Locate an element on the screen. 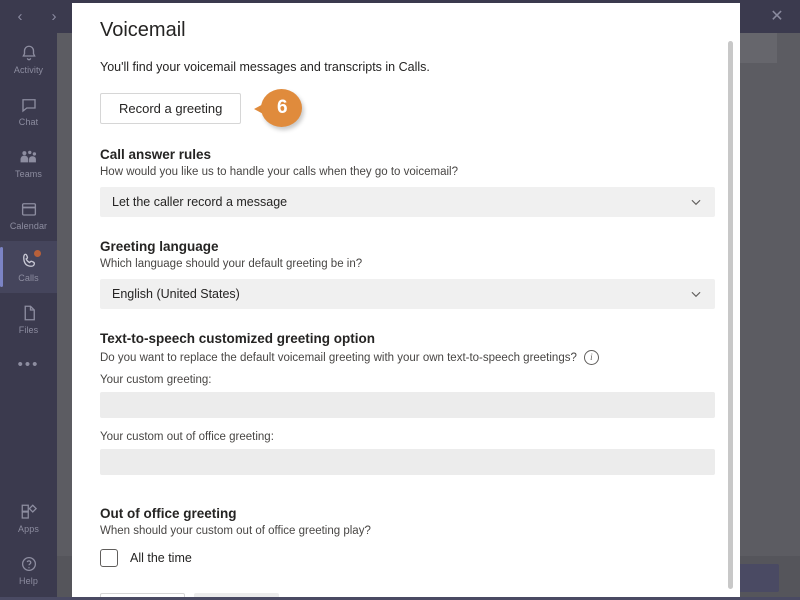  section-heading-greeting-language: Greeting language is located at coordinates (159, 246).